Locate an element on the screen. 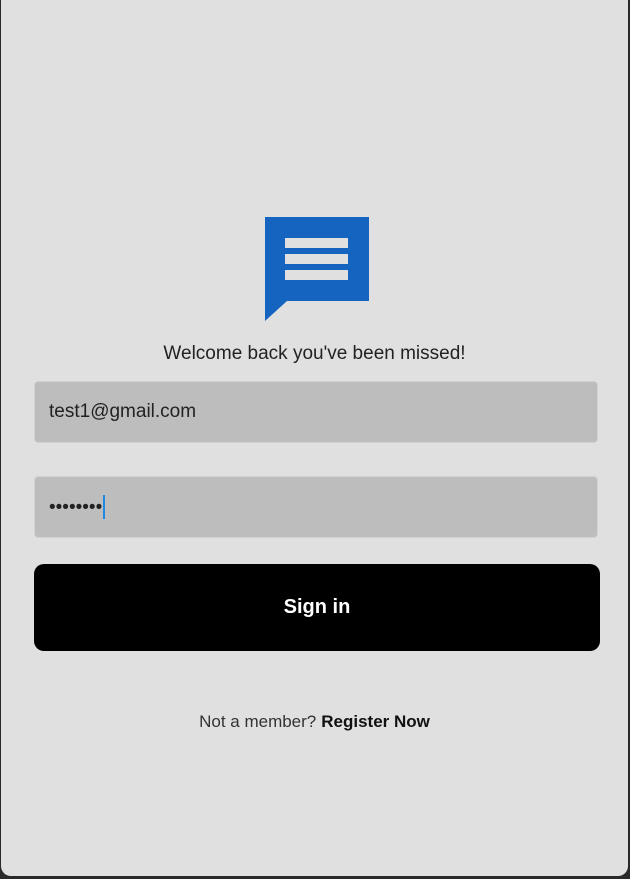 The height and width of the screenshot is (879, 630). email-value: test1@gmail.com is located at coordinates (123, 411).